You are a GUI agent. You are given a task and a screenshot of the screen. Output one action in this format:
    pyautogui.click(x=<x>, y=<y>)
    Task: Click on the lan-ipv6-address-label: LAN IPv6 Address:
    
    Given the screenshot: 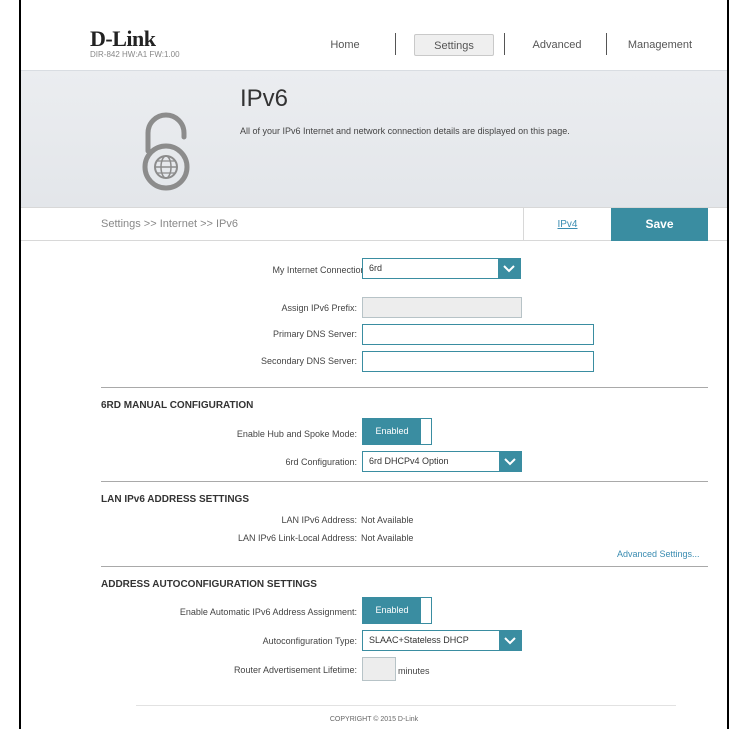 What is the action you would take?
    pyautogui.click(x=319, y=520)
    